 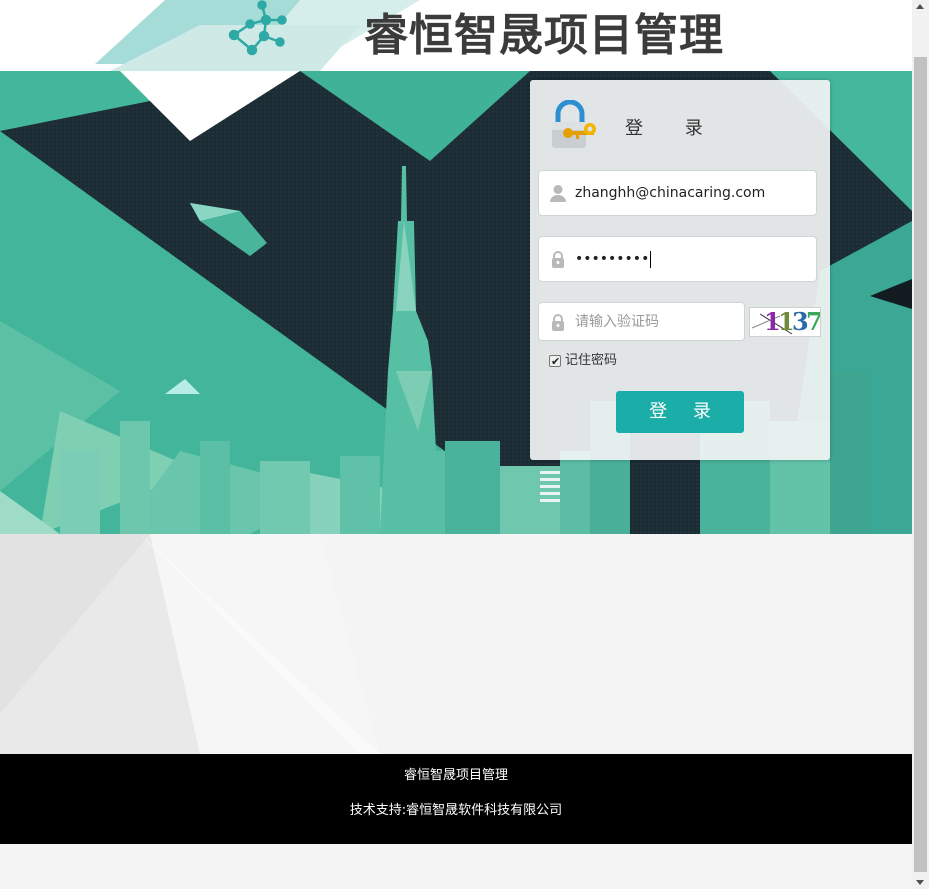 I want to click on scroll-up-arrow-icon, so click(x=920, y=6).